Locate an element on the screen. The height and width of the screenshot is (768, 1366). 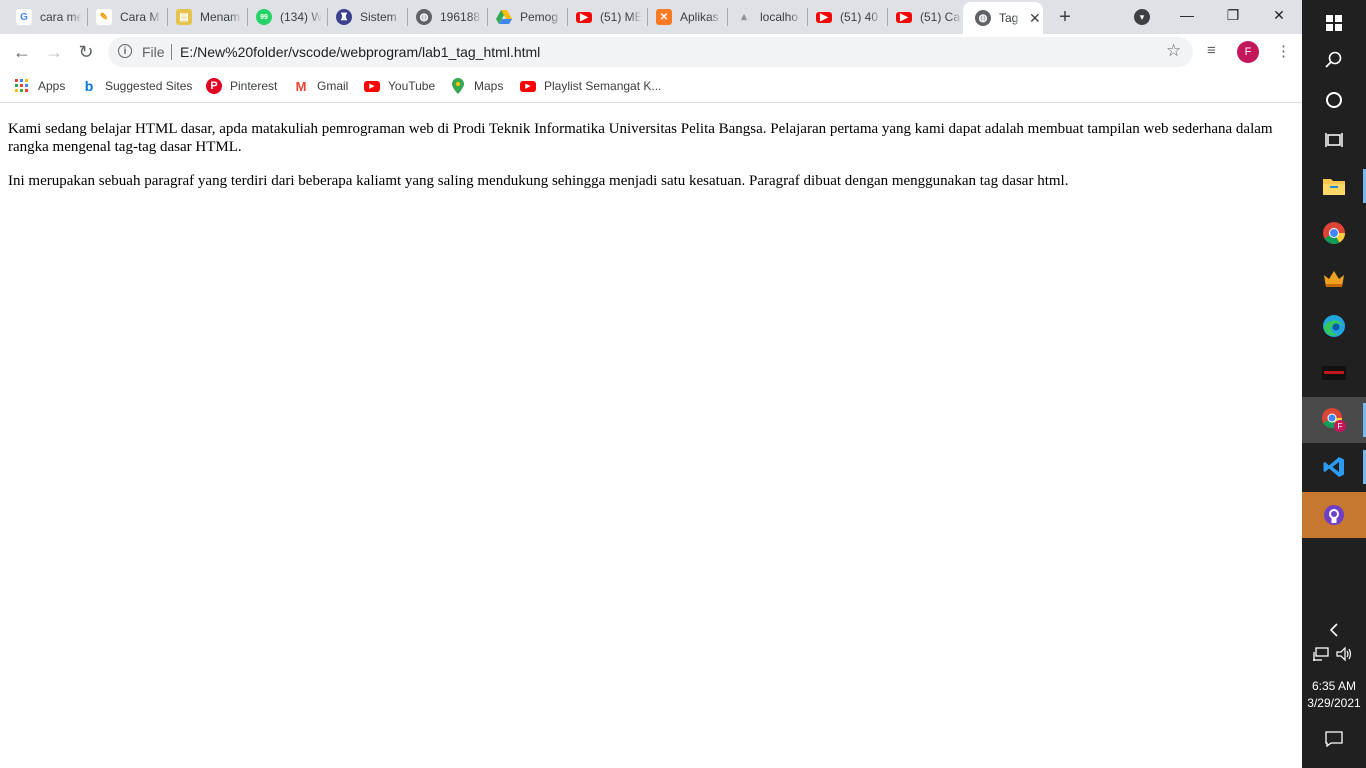
media-app-icon is located at coordinates (1334, 373).